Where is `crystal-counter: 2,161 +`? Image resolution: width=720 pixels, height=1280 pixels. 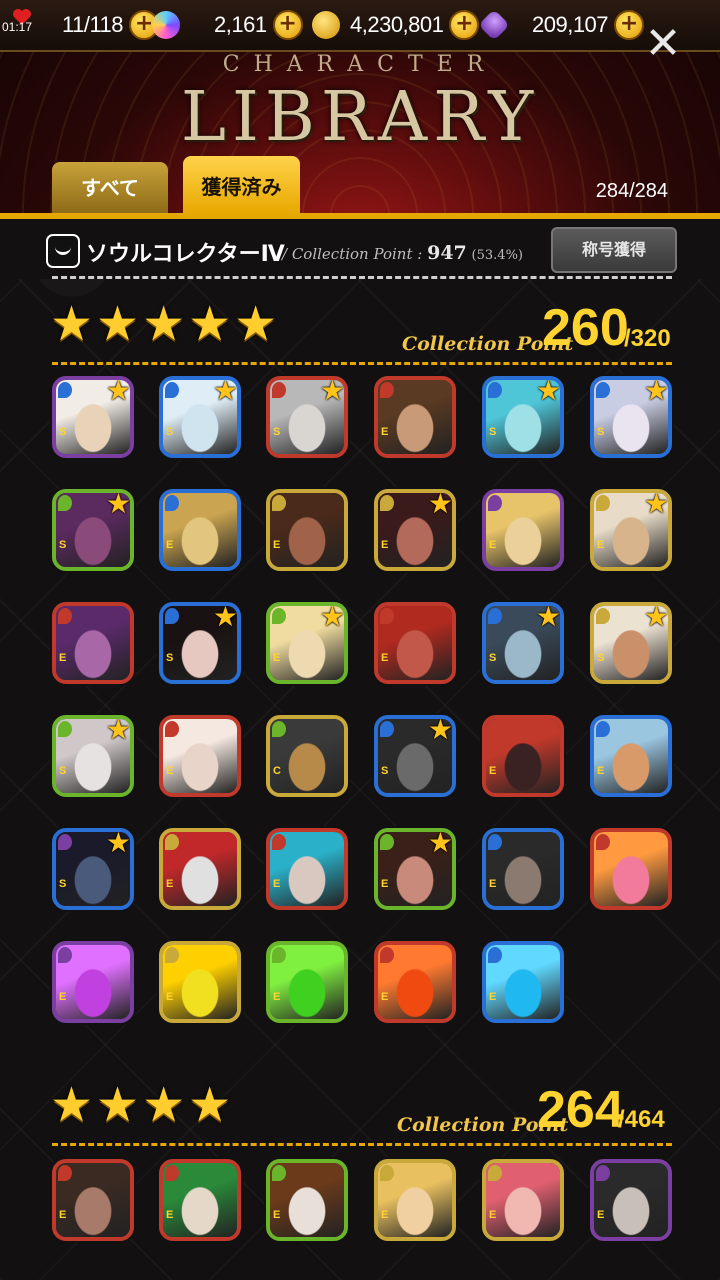
crystal-counter: 2,161 + is located at coordinates (227, 25).